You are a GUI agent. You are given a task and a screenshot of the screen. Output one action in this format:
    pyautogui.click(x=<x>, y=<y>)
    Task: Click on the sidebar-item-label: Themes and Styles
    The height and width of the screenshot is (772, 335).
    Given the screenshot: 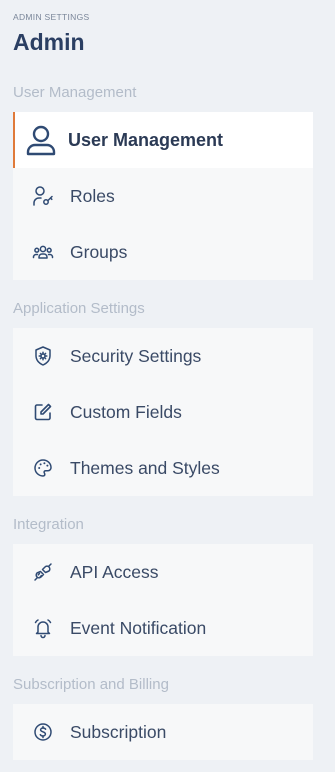 What is the action you would take?
    pyautogui.click(x=145, y=468)
    